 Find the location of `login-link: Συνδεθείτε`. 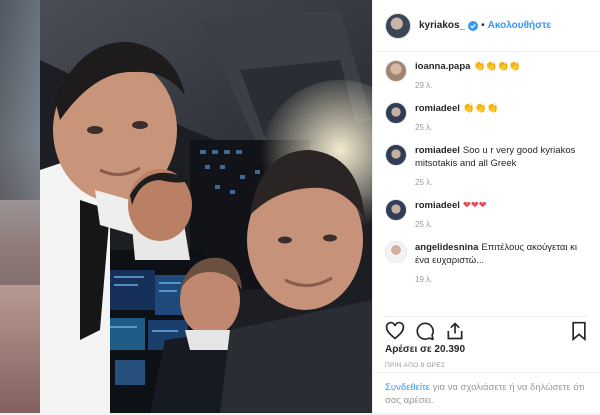

login-link: Συνδεθείτε is located at coordinates (407, 387).